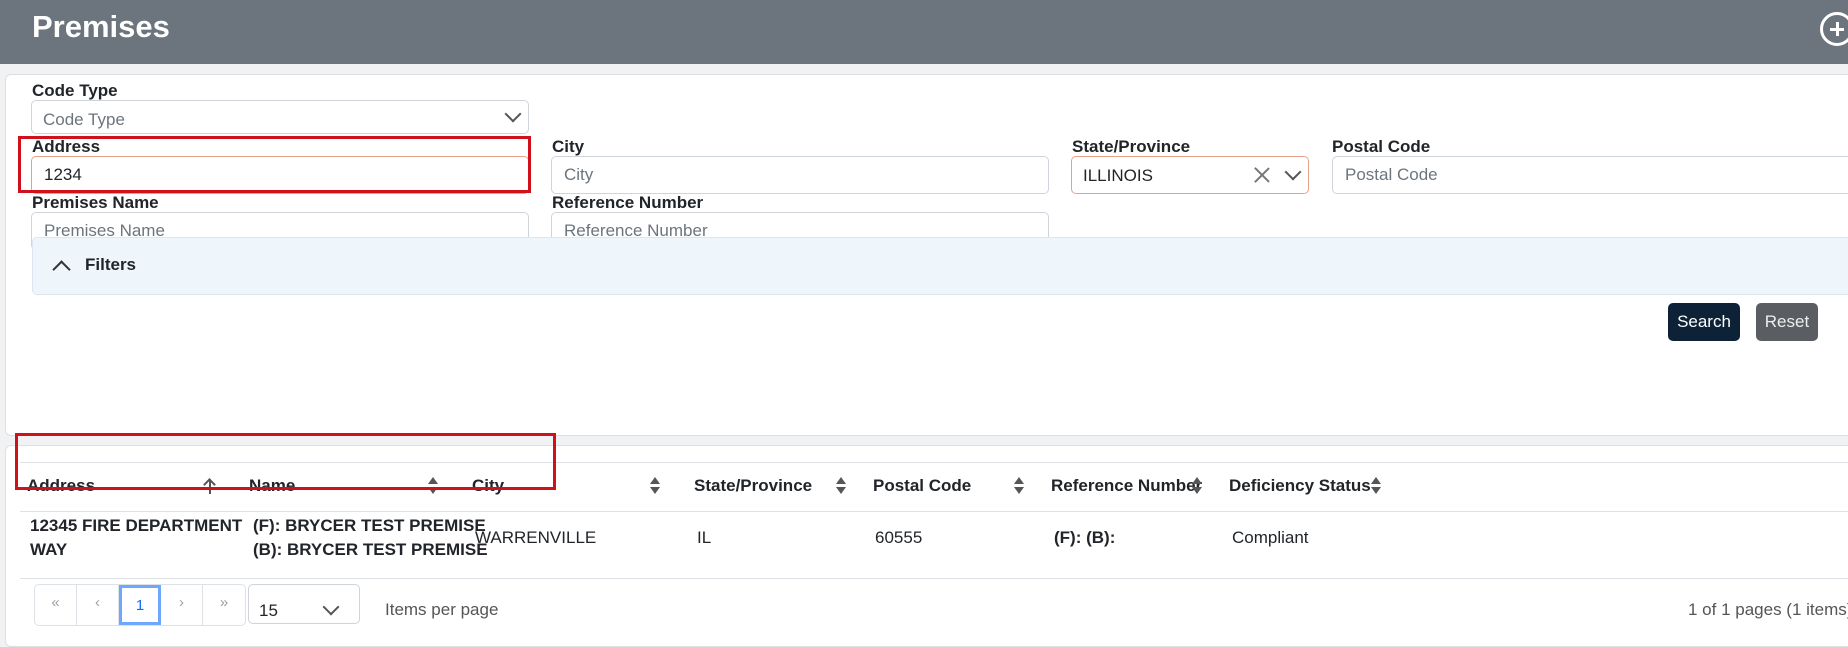  Describe the element at coordinates (1768, 609) in the screenshot. I see `page-info: 1 of 1 pages (1 items)` at that location.